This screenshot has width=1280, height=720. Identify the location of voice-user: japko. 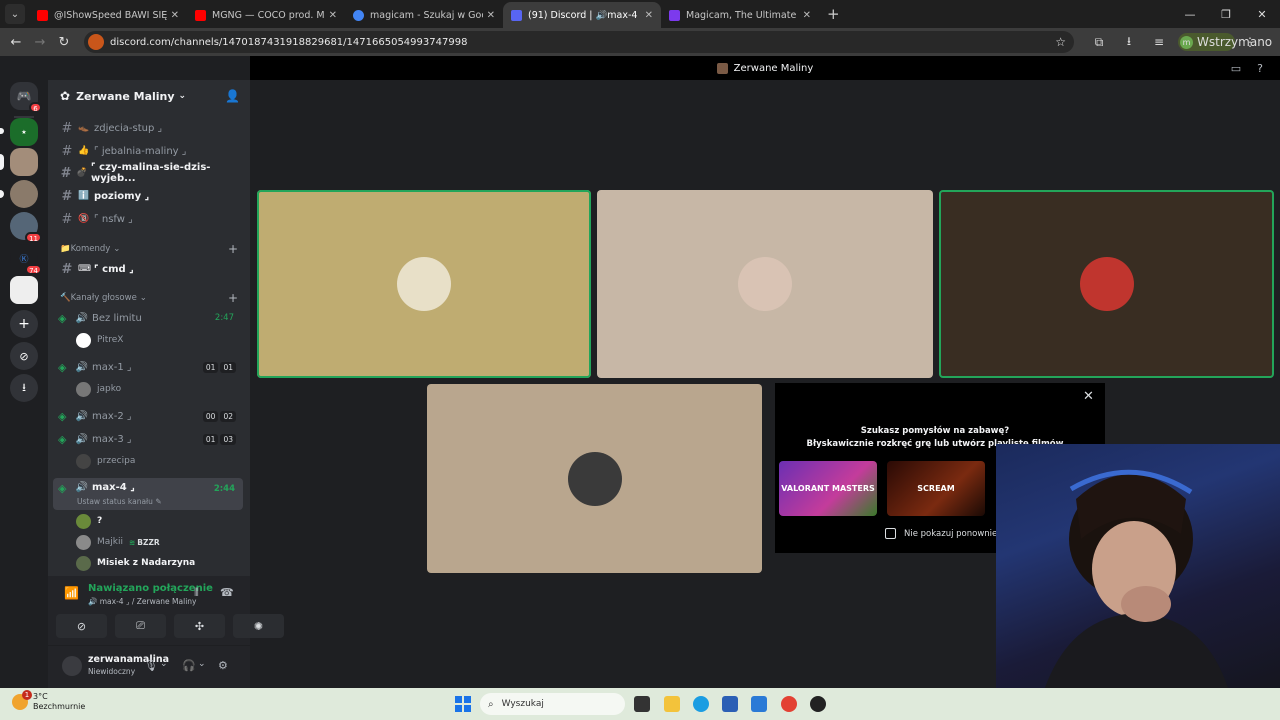
(98, 389).